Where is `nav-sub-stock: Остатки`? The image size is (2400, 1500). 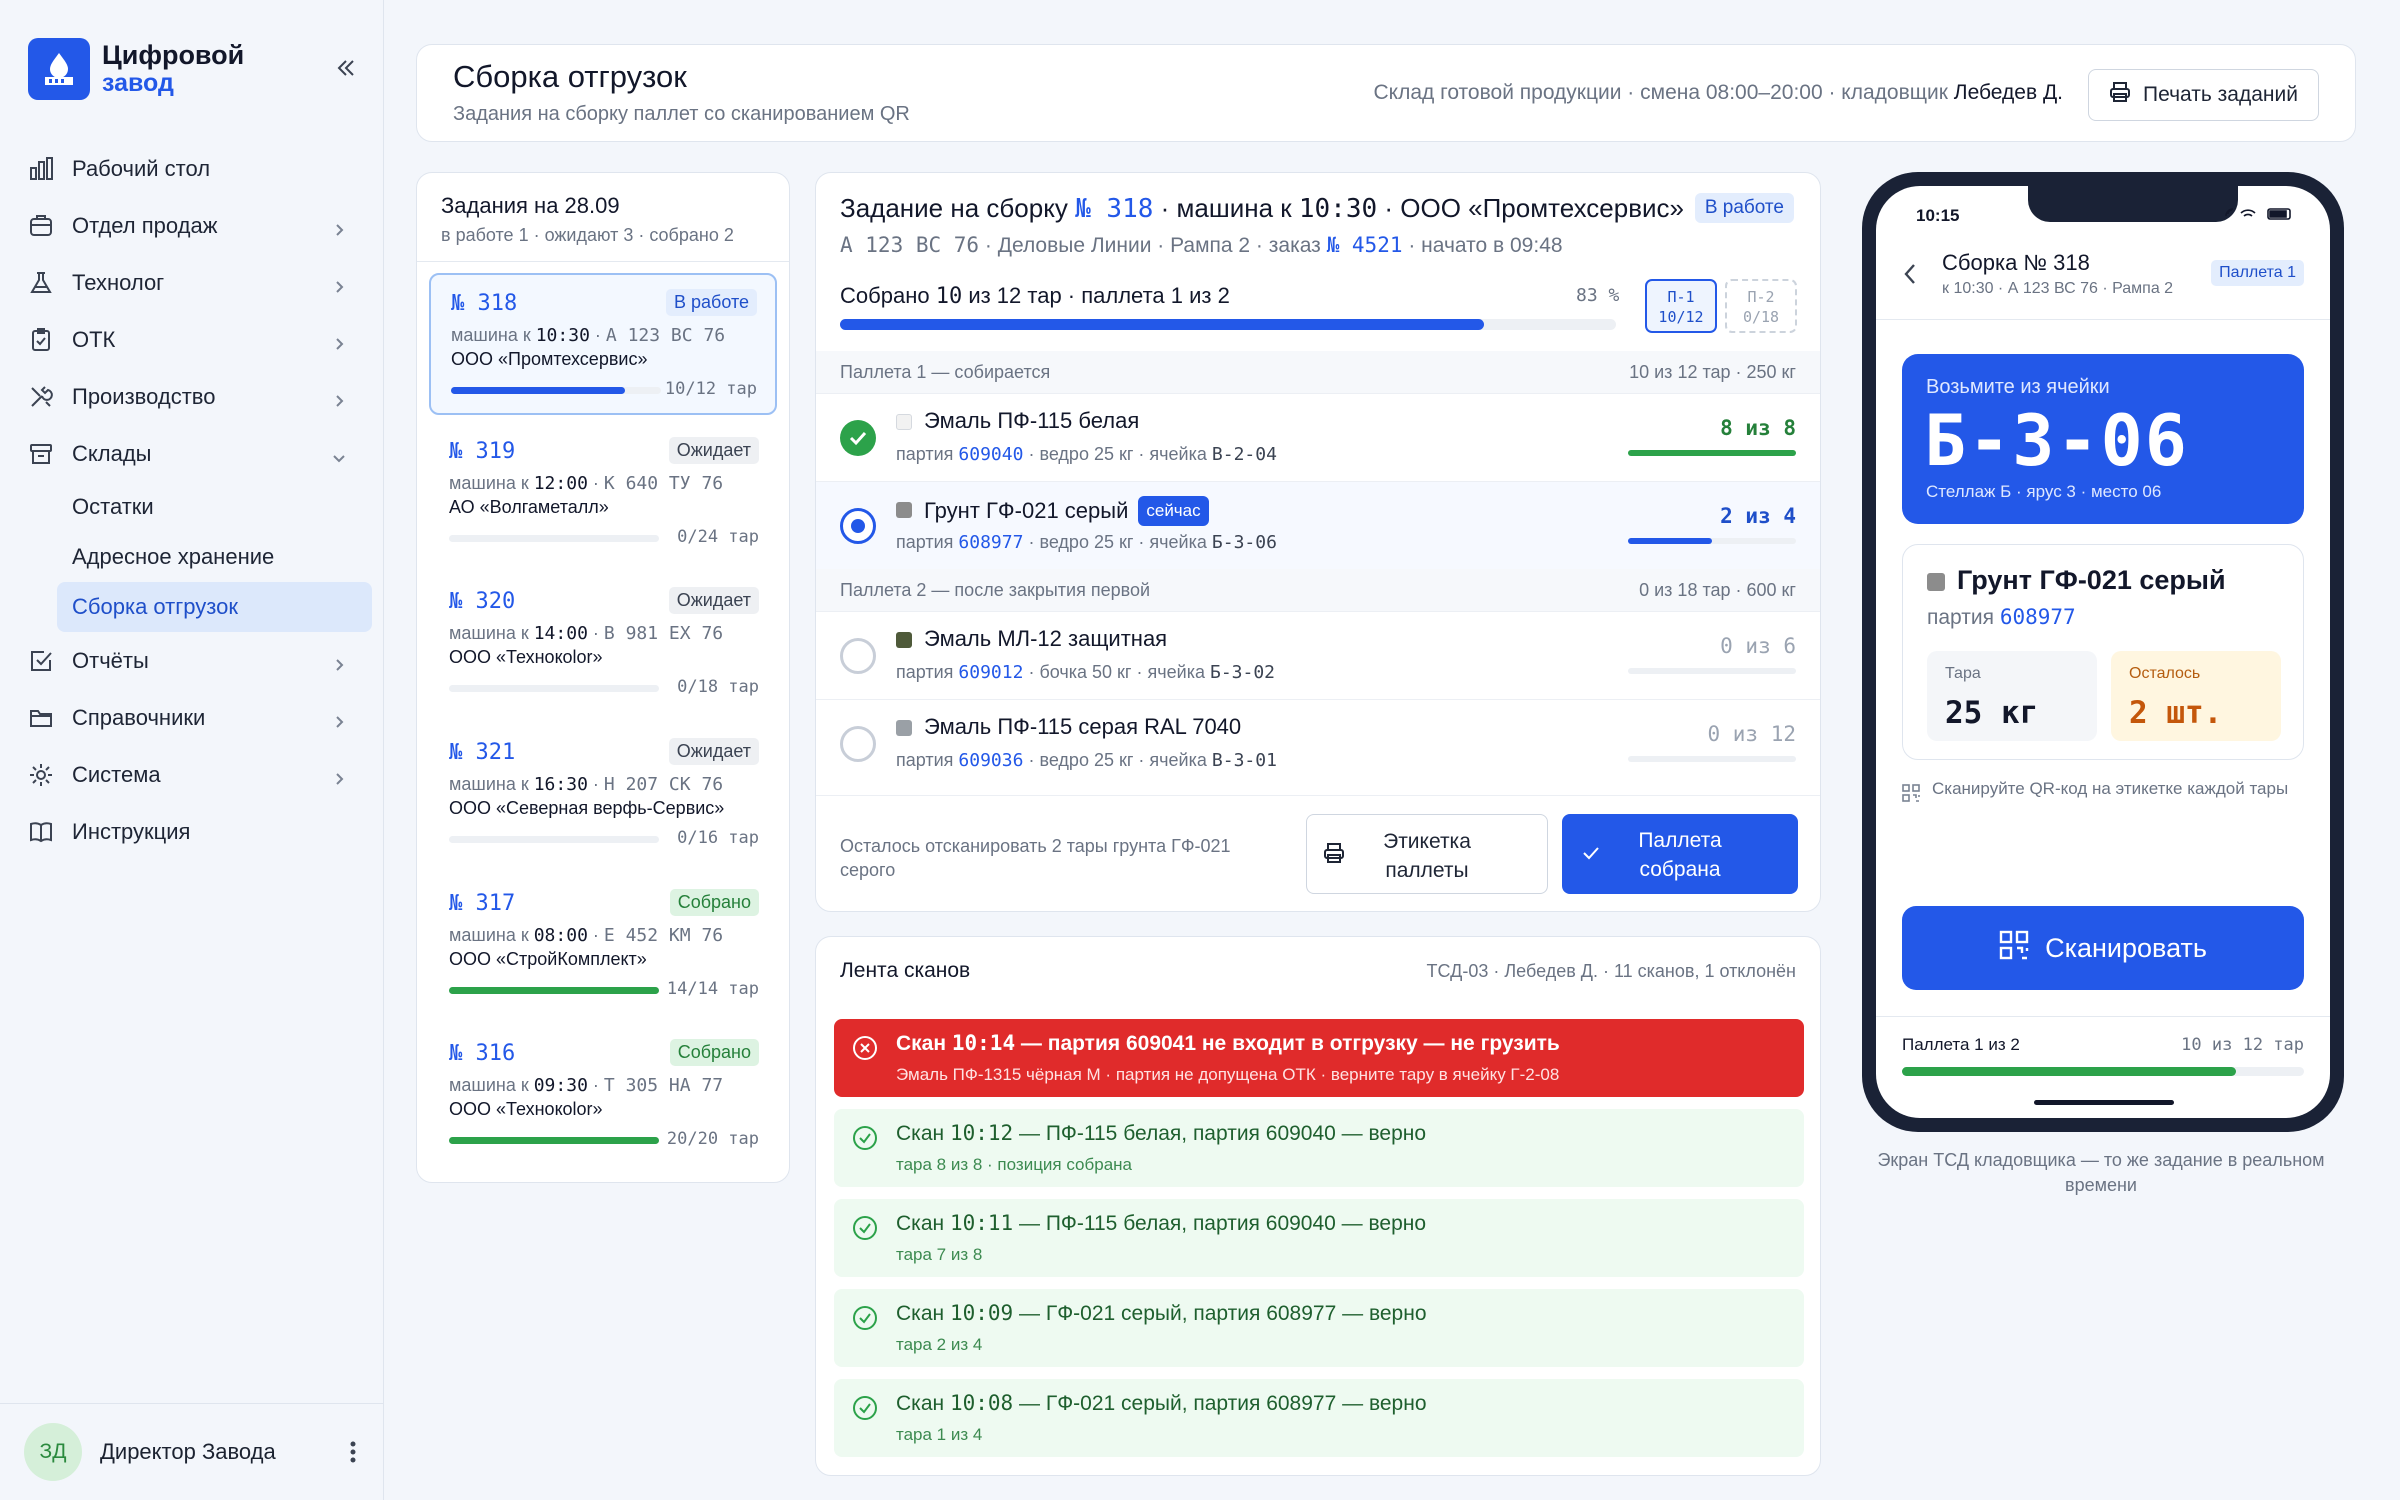
nav-sub-stock: Остатки is located at coordinates (214, 507).